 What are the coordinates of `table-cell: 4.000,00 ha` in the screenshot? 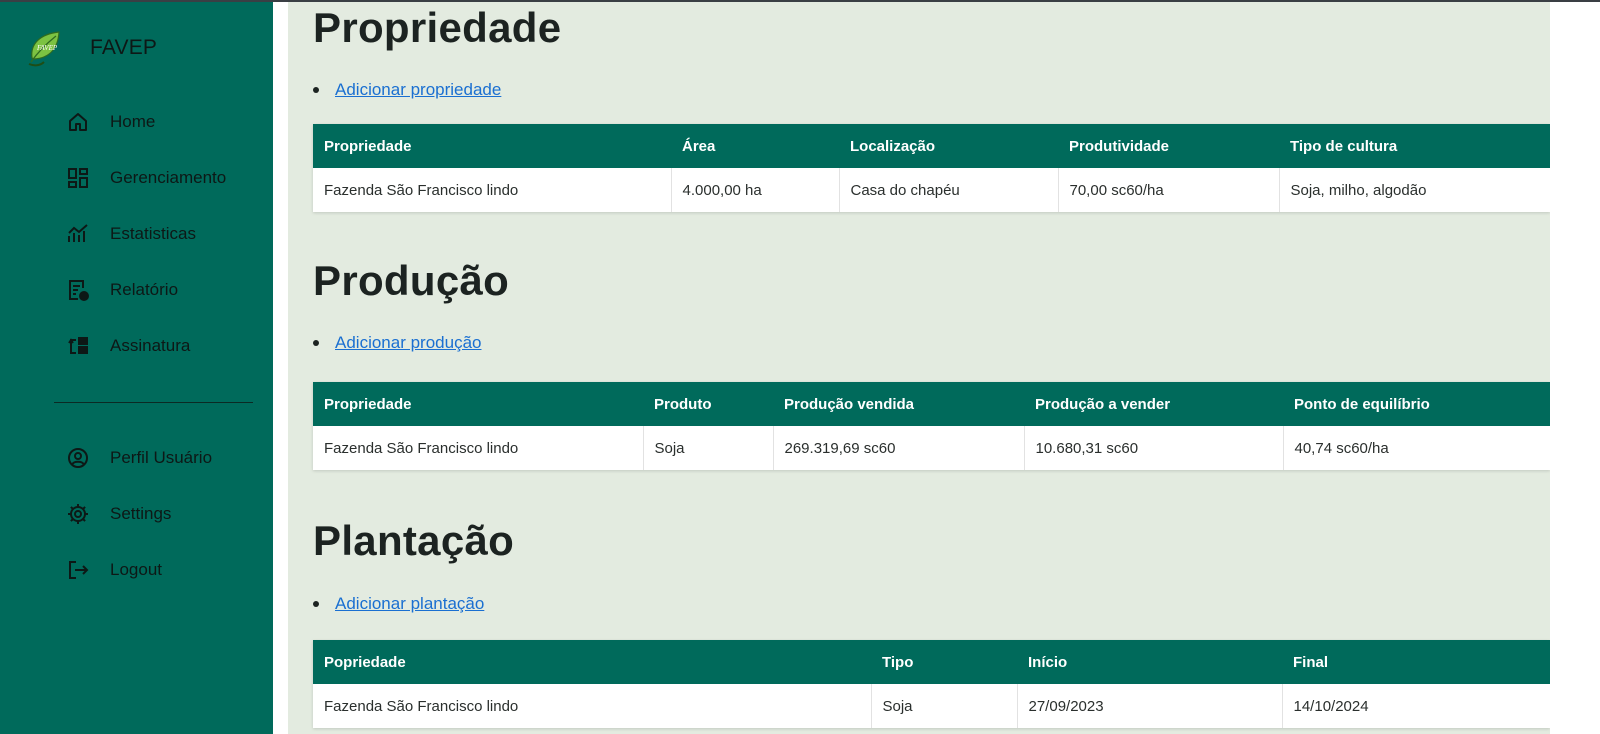 It's located at (755, 190).